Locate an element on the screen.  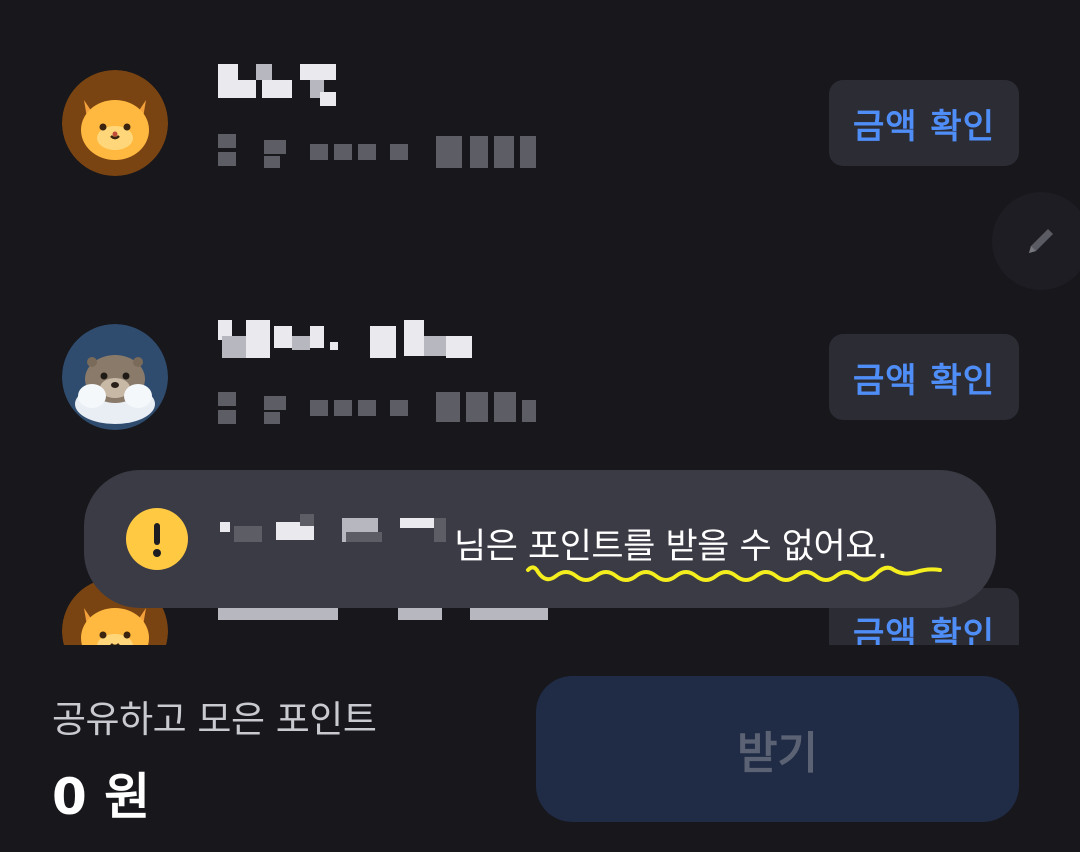
otter-avatar-icon is located at coordinates (115, 377).